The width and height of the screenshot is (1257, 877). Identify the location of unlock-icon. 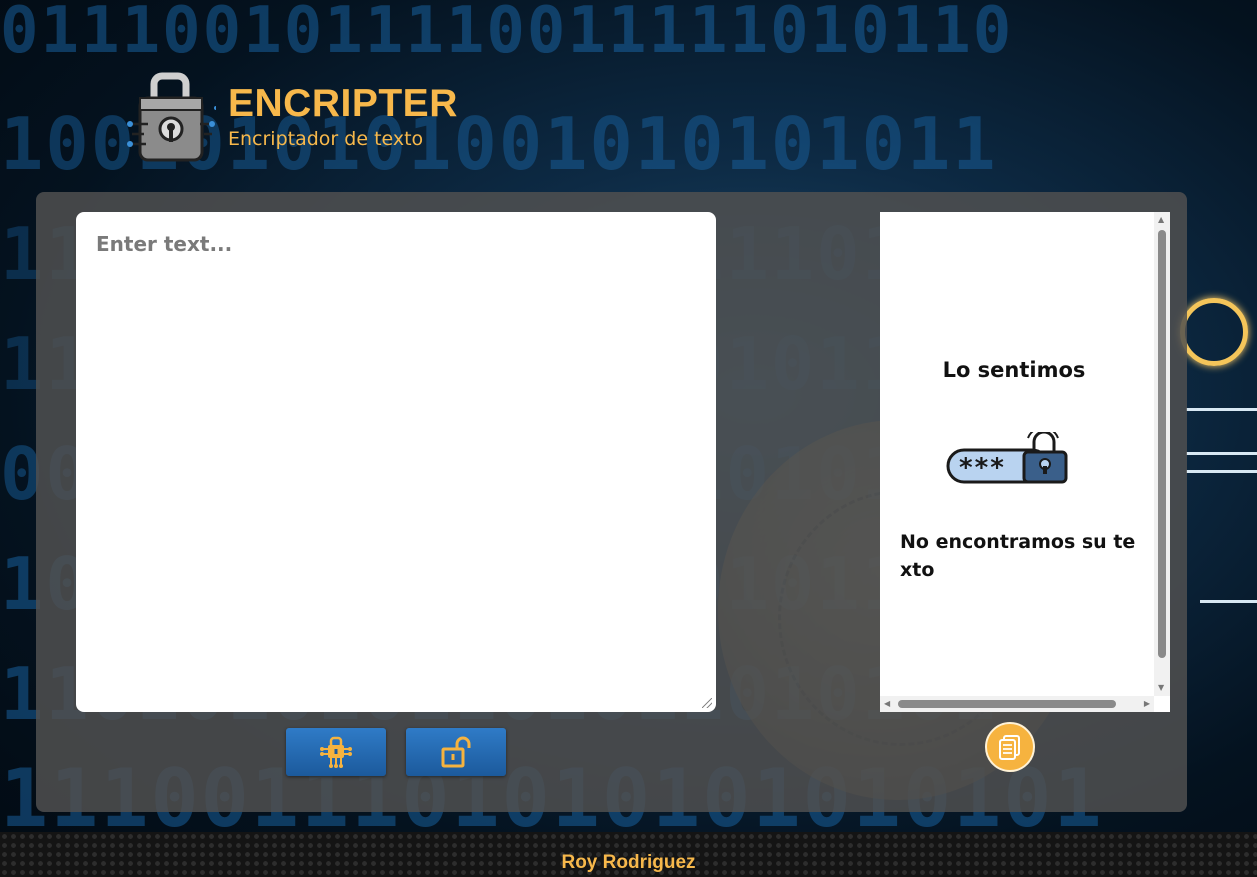
(456, 752).